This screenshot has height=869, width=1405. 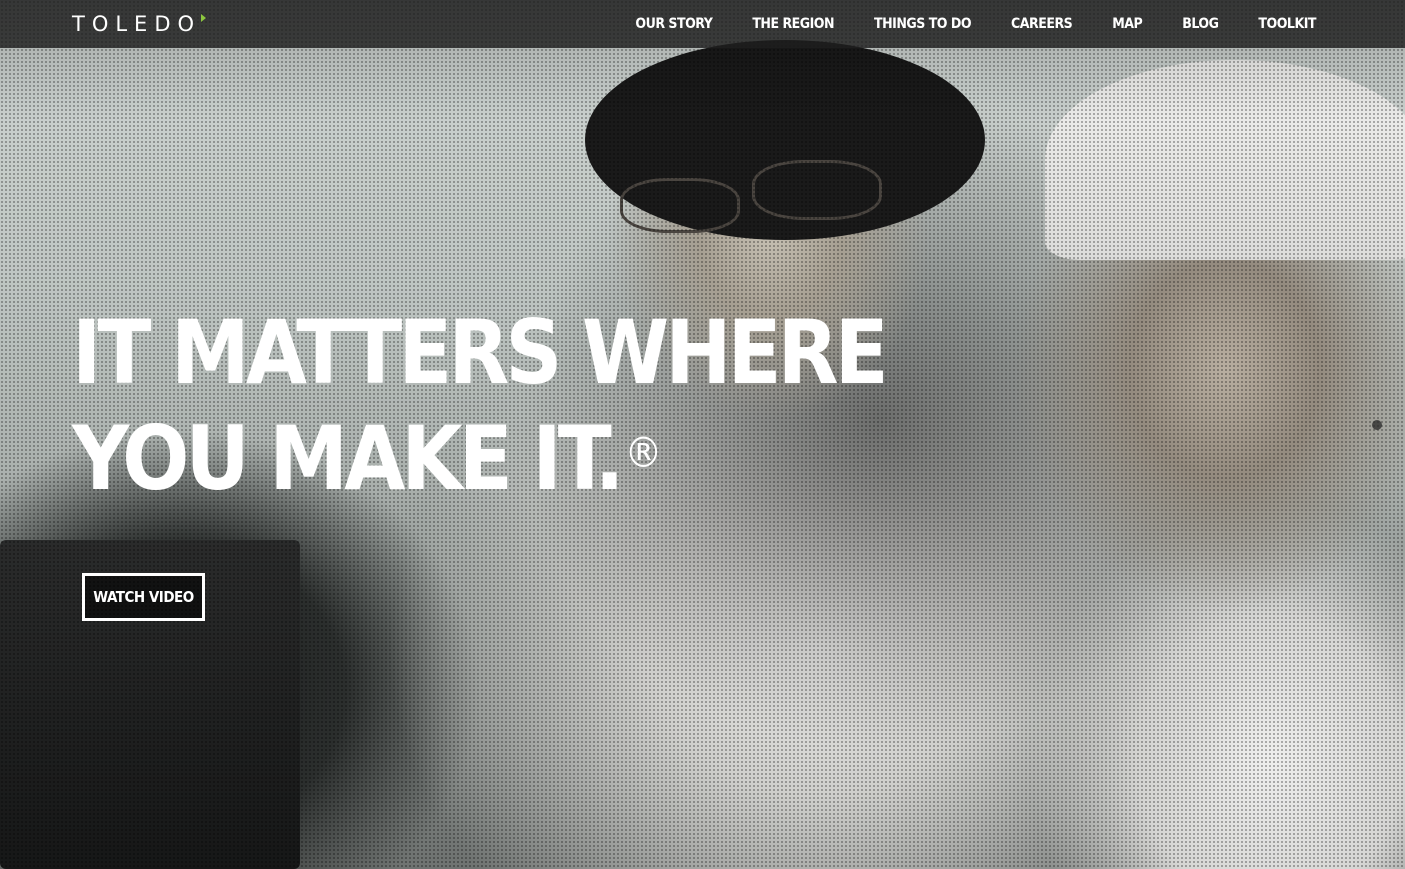 I want to click on eyeglasses-image-right, so click(x=817, y=190).